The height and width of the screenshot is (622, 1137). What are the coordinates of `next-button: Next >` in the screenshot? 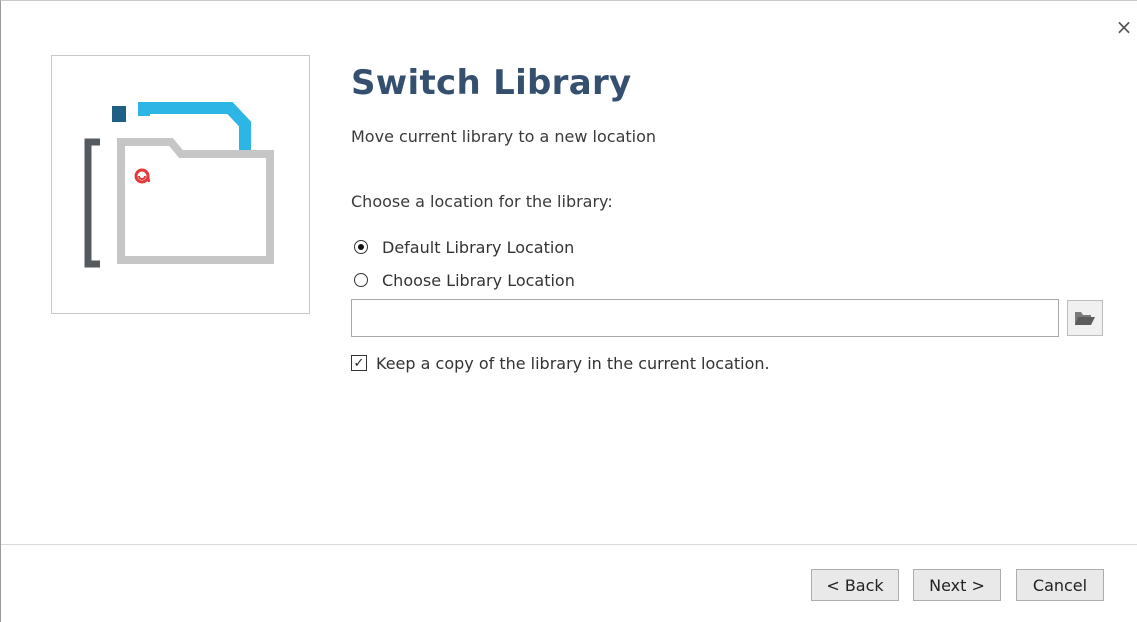 It's located at (957, 585).